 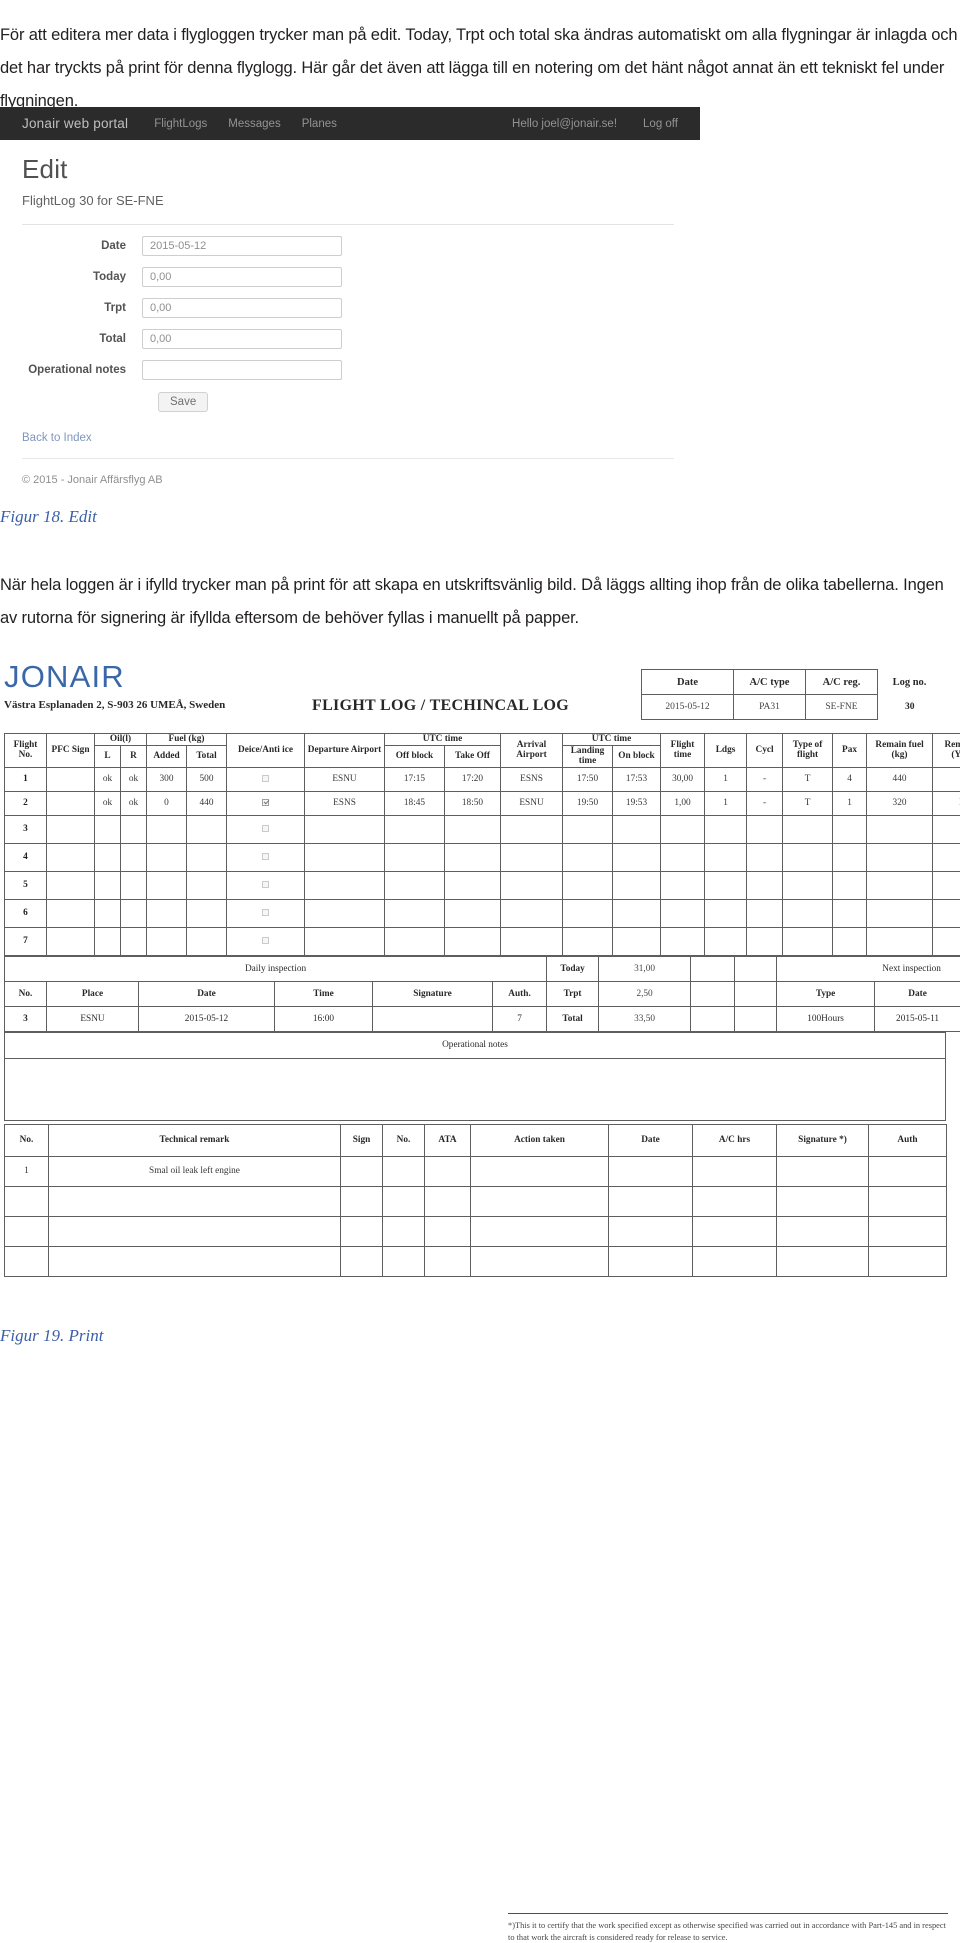 What do you see at coordinates (195, 1171) in the screenshot?
I see `tech-cell-remark: Smal oil leak left engine` at bounding box center [195, 1171].